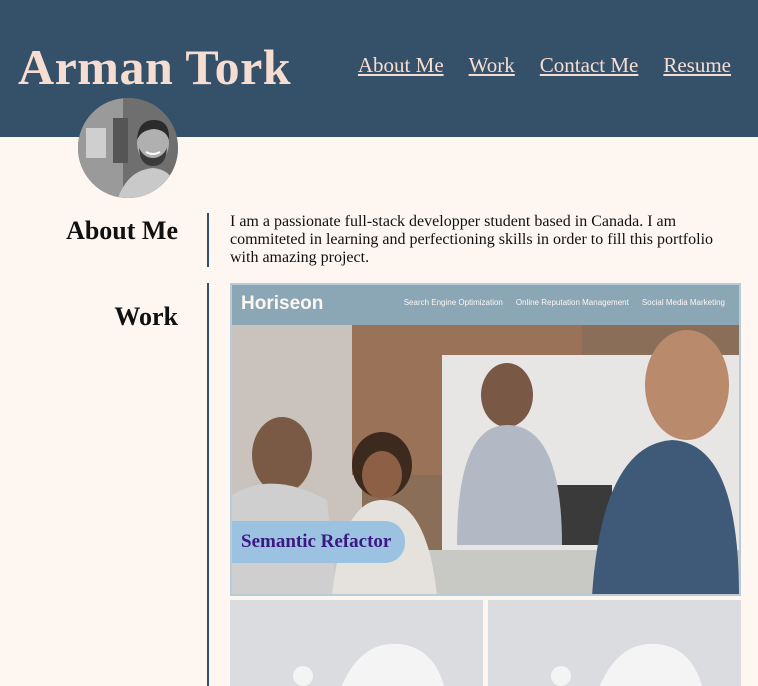  I want to click on nav-resume-link: Resume, so click(697, 65).